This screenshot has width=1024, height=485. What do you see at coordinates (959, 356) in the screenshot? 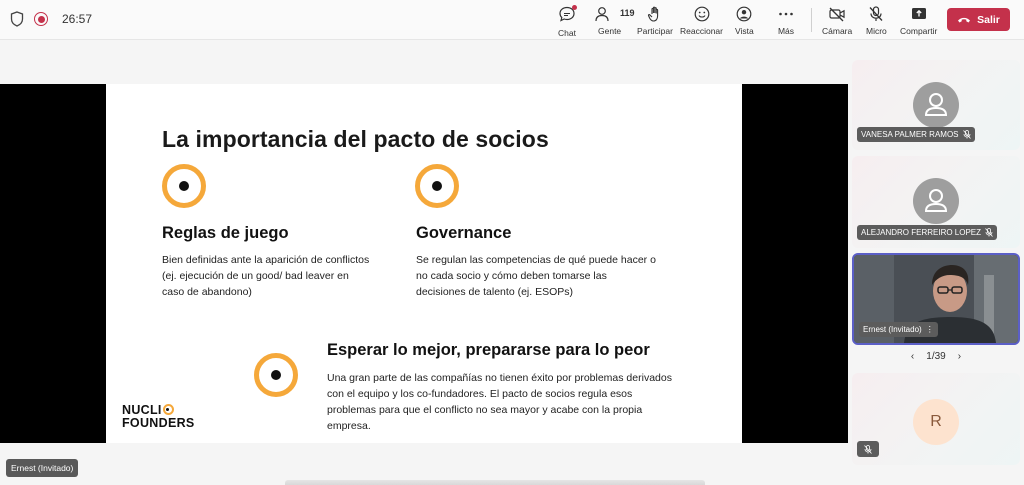
I see `chevron-right-icon: ›` at bounding box center [959, 356].